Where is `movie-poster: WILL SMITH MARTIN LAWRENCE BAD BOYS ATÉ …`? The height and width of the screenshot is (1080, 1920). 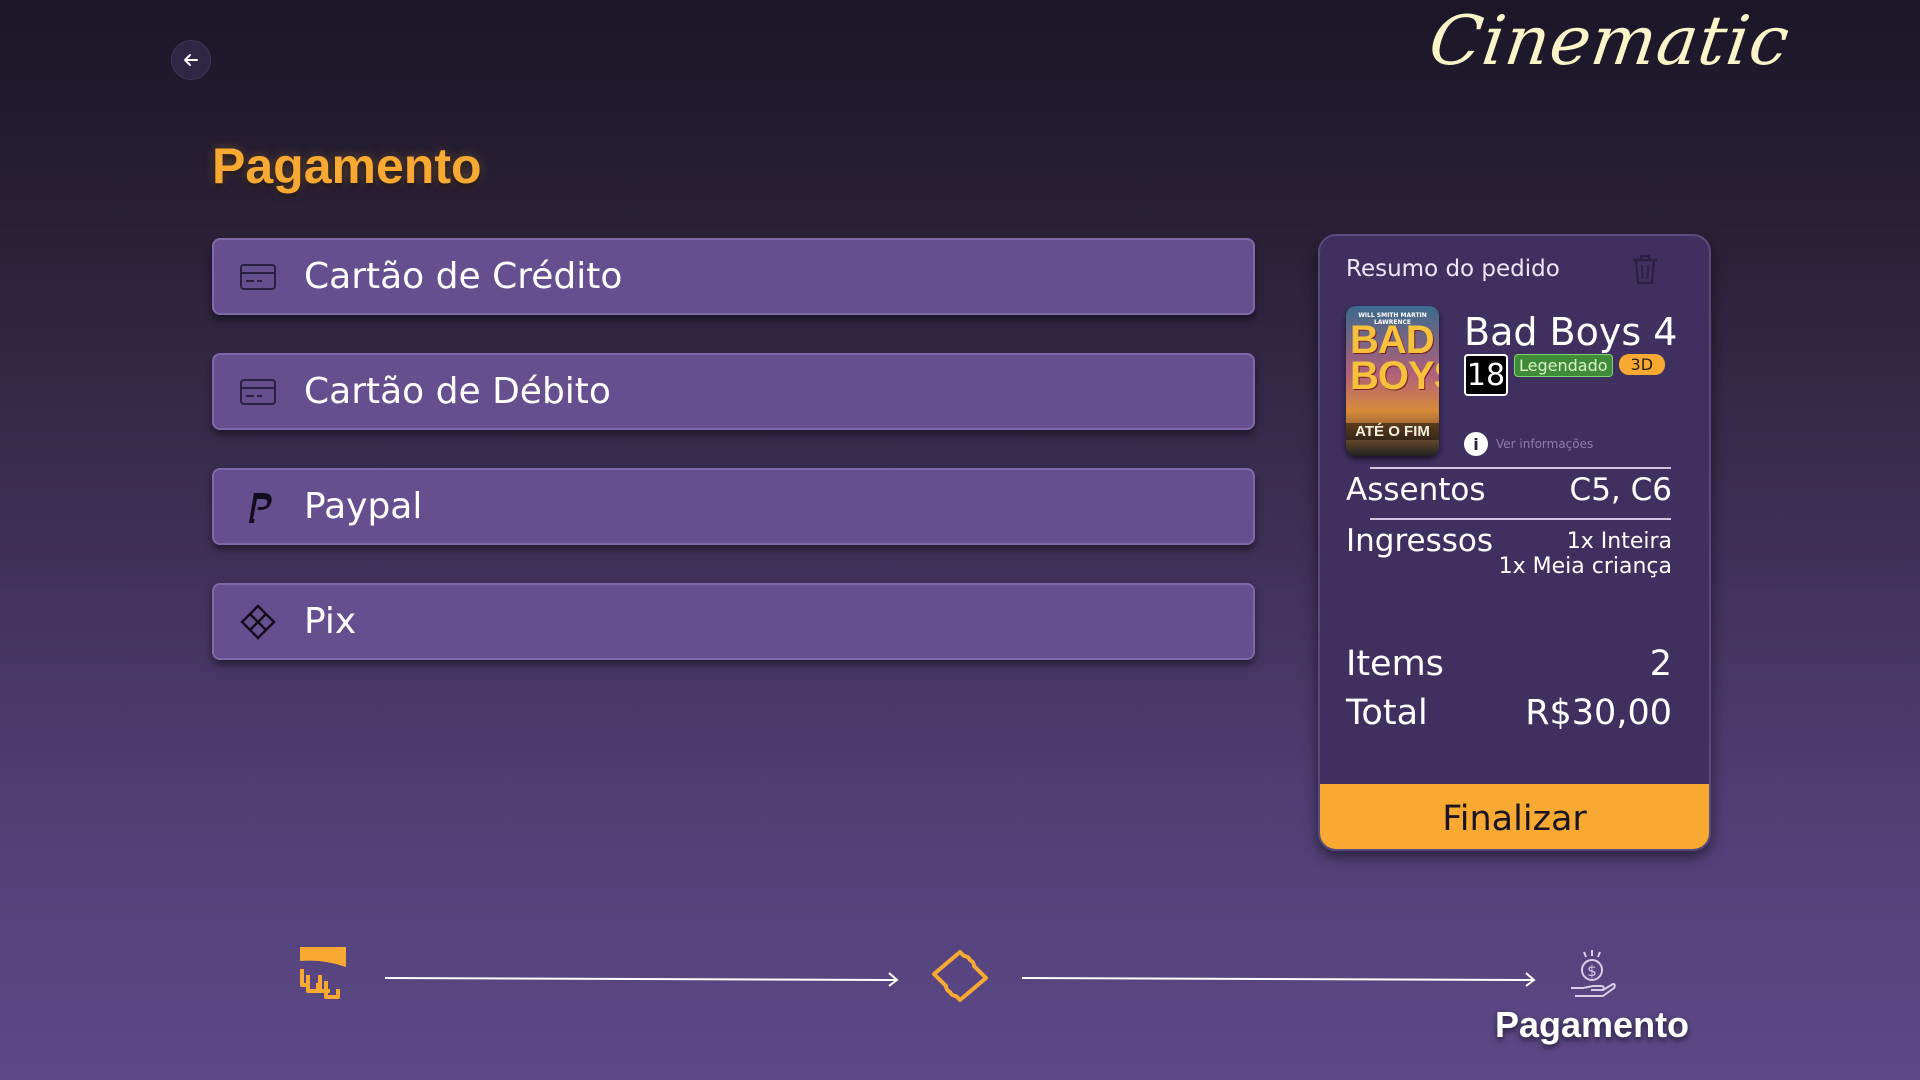
movie-poster: WILL SMITH MARTIN LAWRENCE BAD BOYS ATÉ … is located at coordinates (1392, 381).